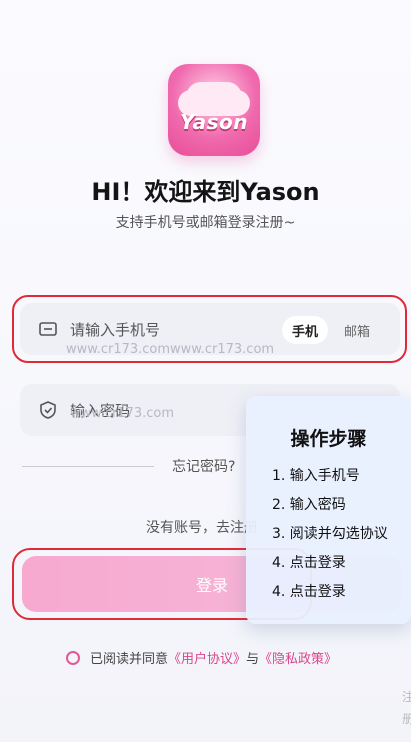  What do you see at coordinates (203, 466) in the screenshot?
I see `forgot-password-link: 忘记密码?` at bounding box center [203, 466].